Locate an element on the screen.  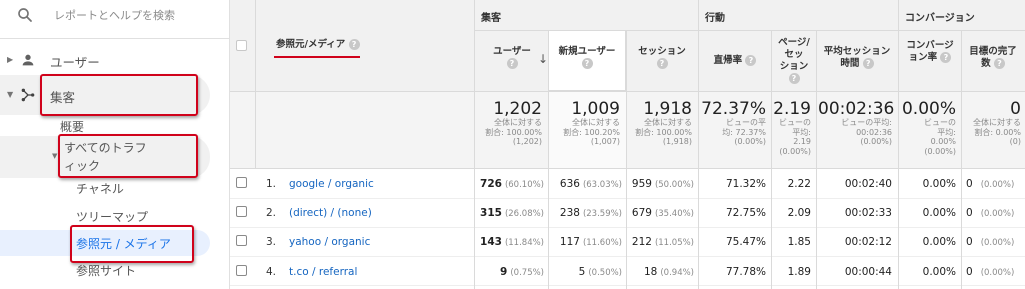
cell-bounce-rate: 75.47% is located at coordinates (745, 242).